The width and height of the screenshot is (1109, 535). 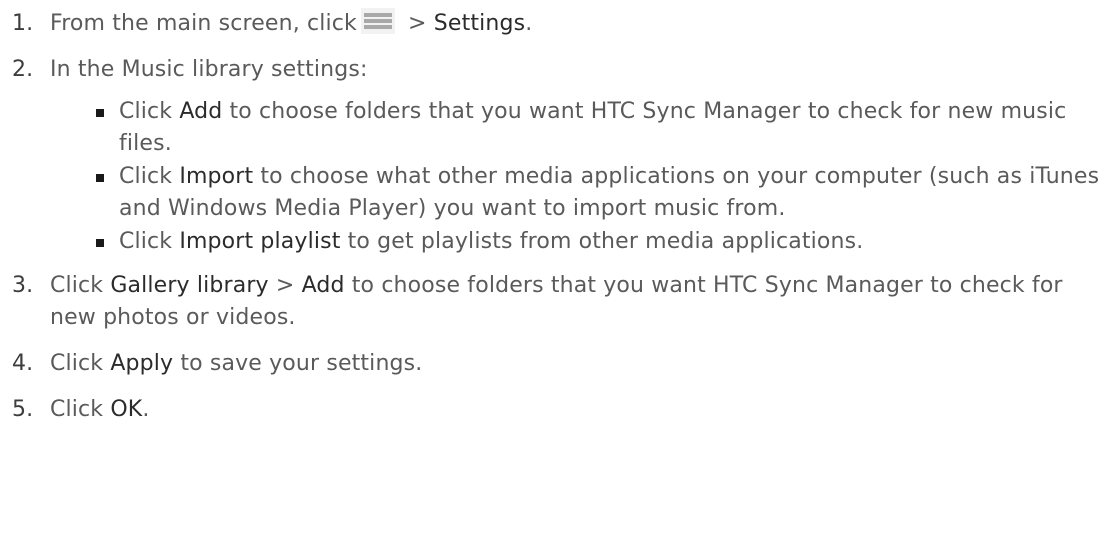 I want to click on step-number: 3., so click(x=23, y=285).